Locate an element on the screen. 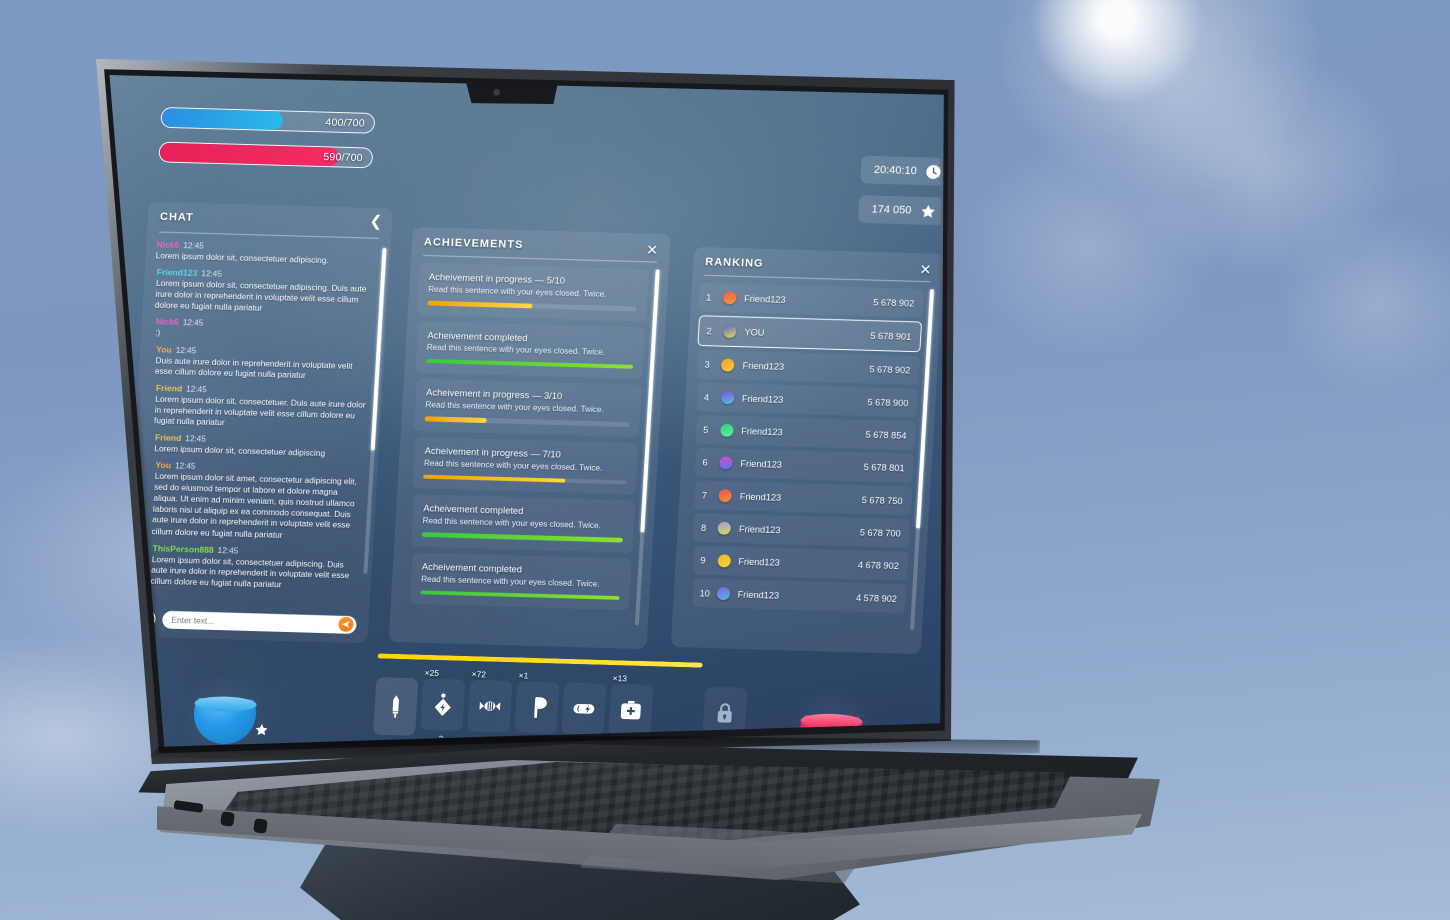 The width and height of the screenshot is (1450, 920). ranking-row: 9 Friend123 4 678 902 is located at coordinates (800, 563).